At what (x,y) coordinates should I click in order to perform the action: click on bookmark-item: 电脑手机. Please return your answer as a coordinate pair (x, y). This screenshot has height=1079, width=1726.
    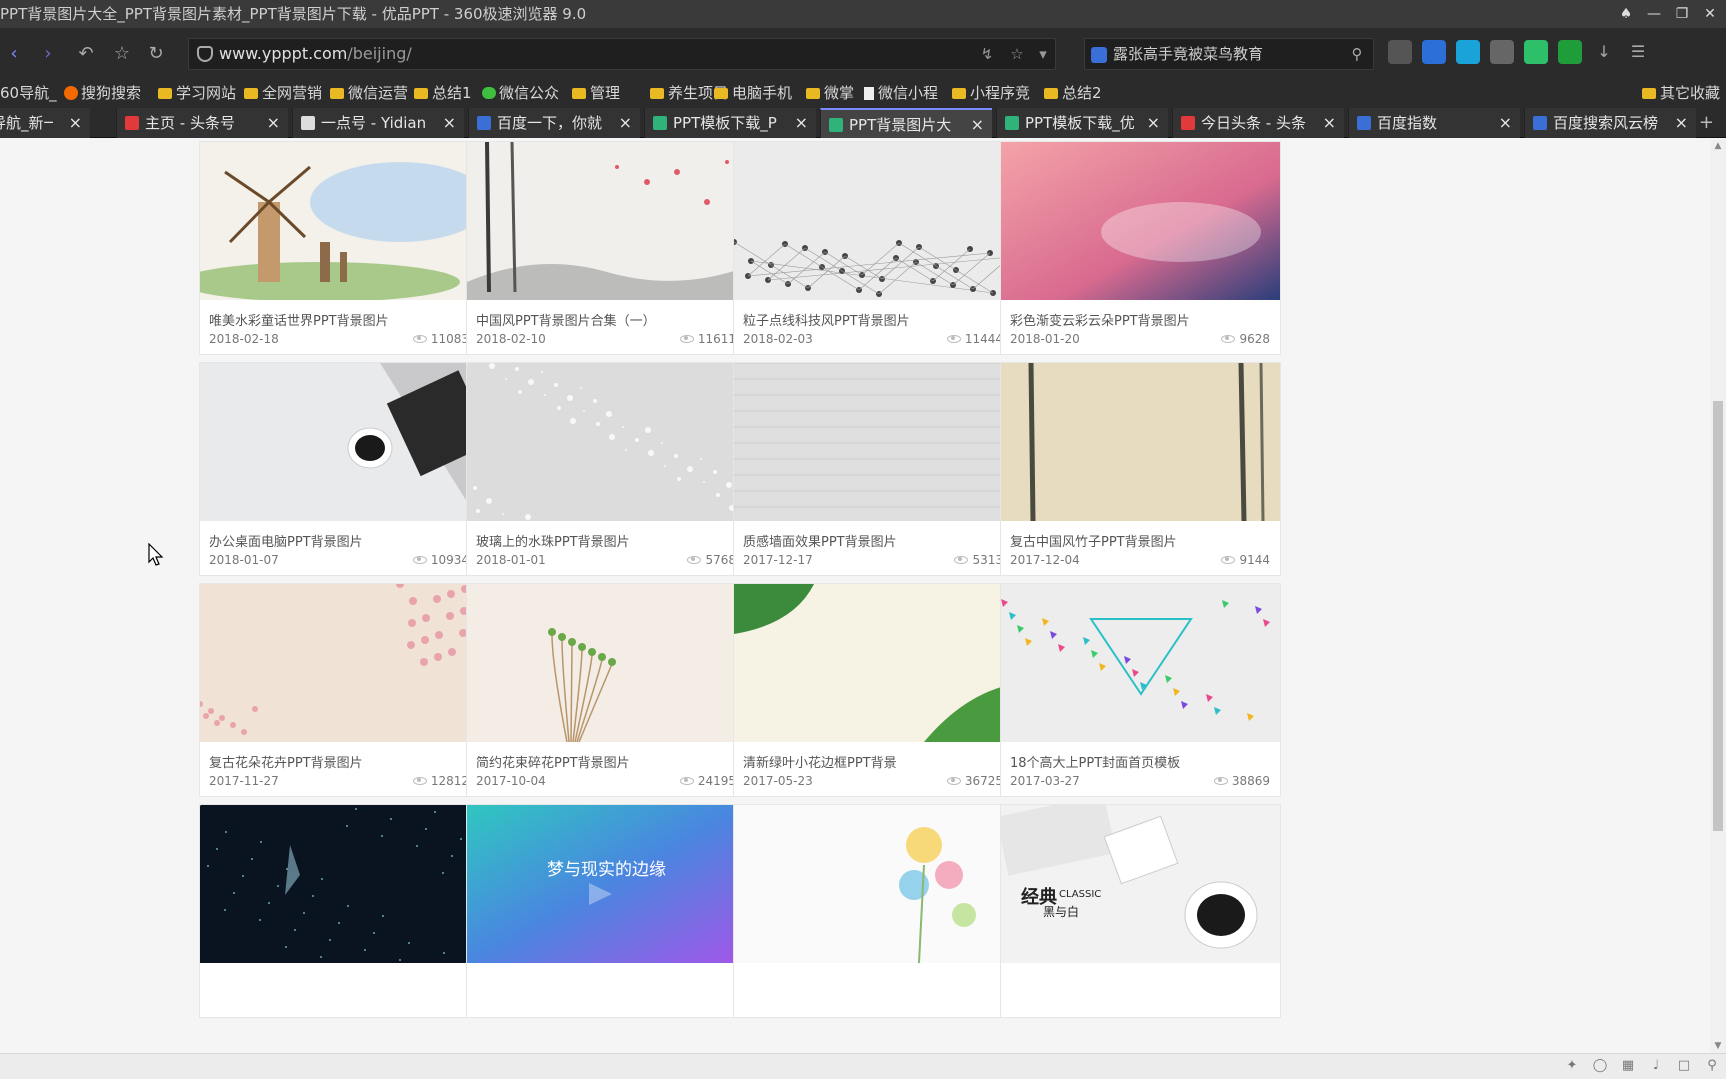
    Looking at the image, I should click on (753, 93).